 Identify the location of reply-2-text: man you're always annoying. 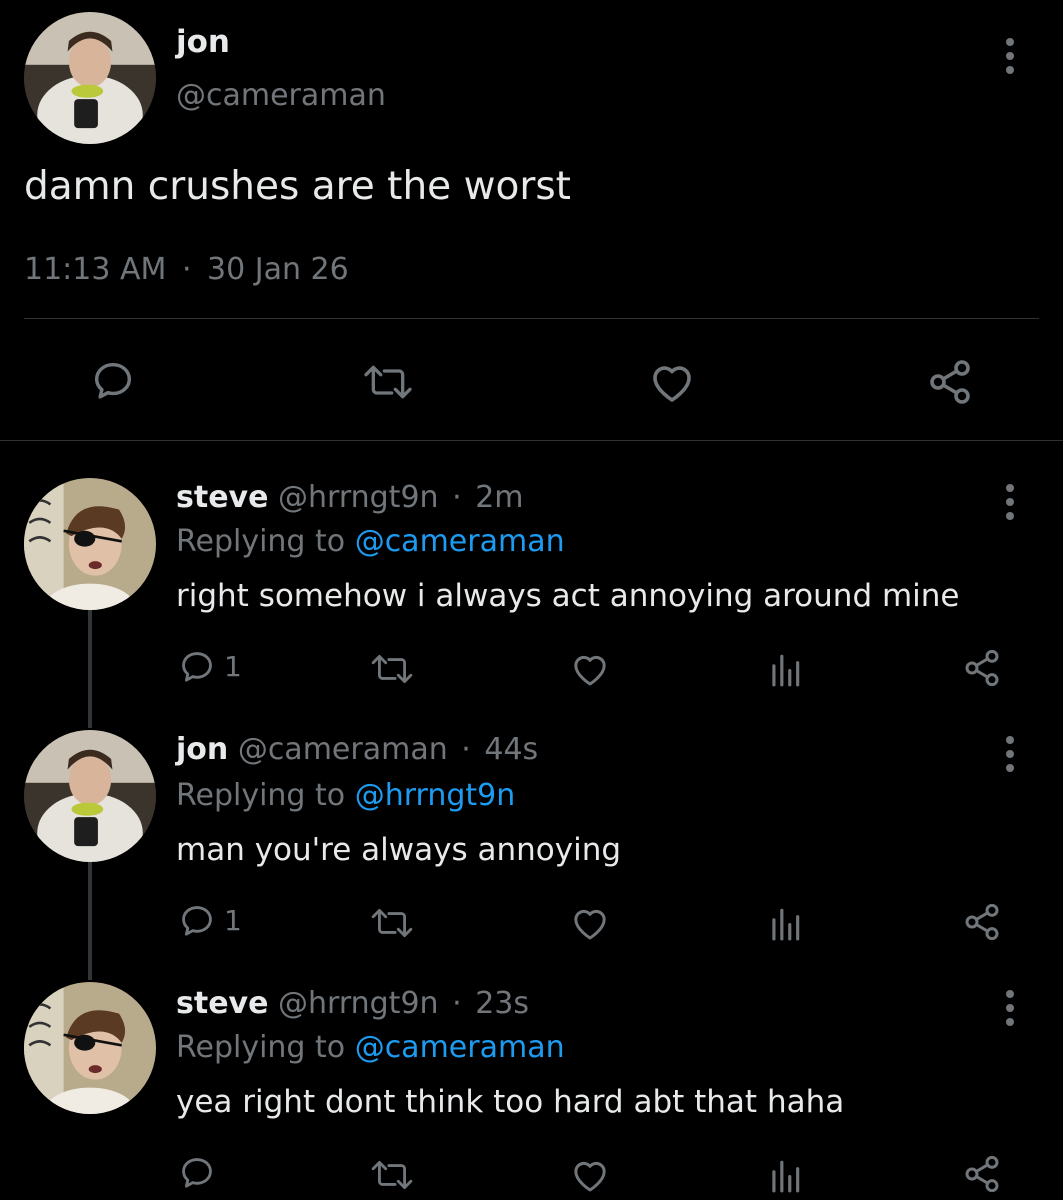
(399, 850).